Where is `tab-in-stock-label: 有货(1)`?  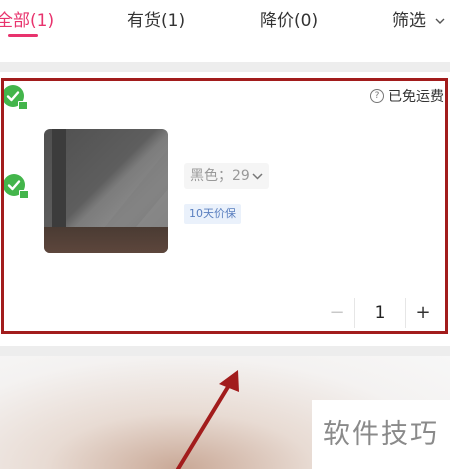 tab-in-stock-label: 有货(1) is located at coordinates (156, 21).